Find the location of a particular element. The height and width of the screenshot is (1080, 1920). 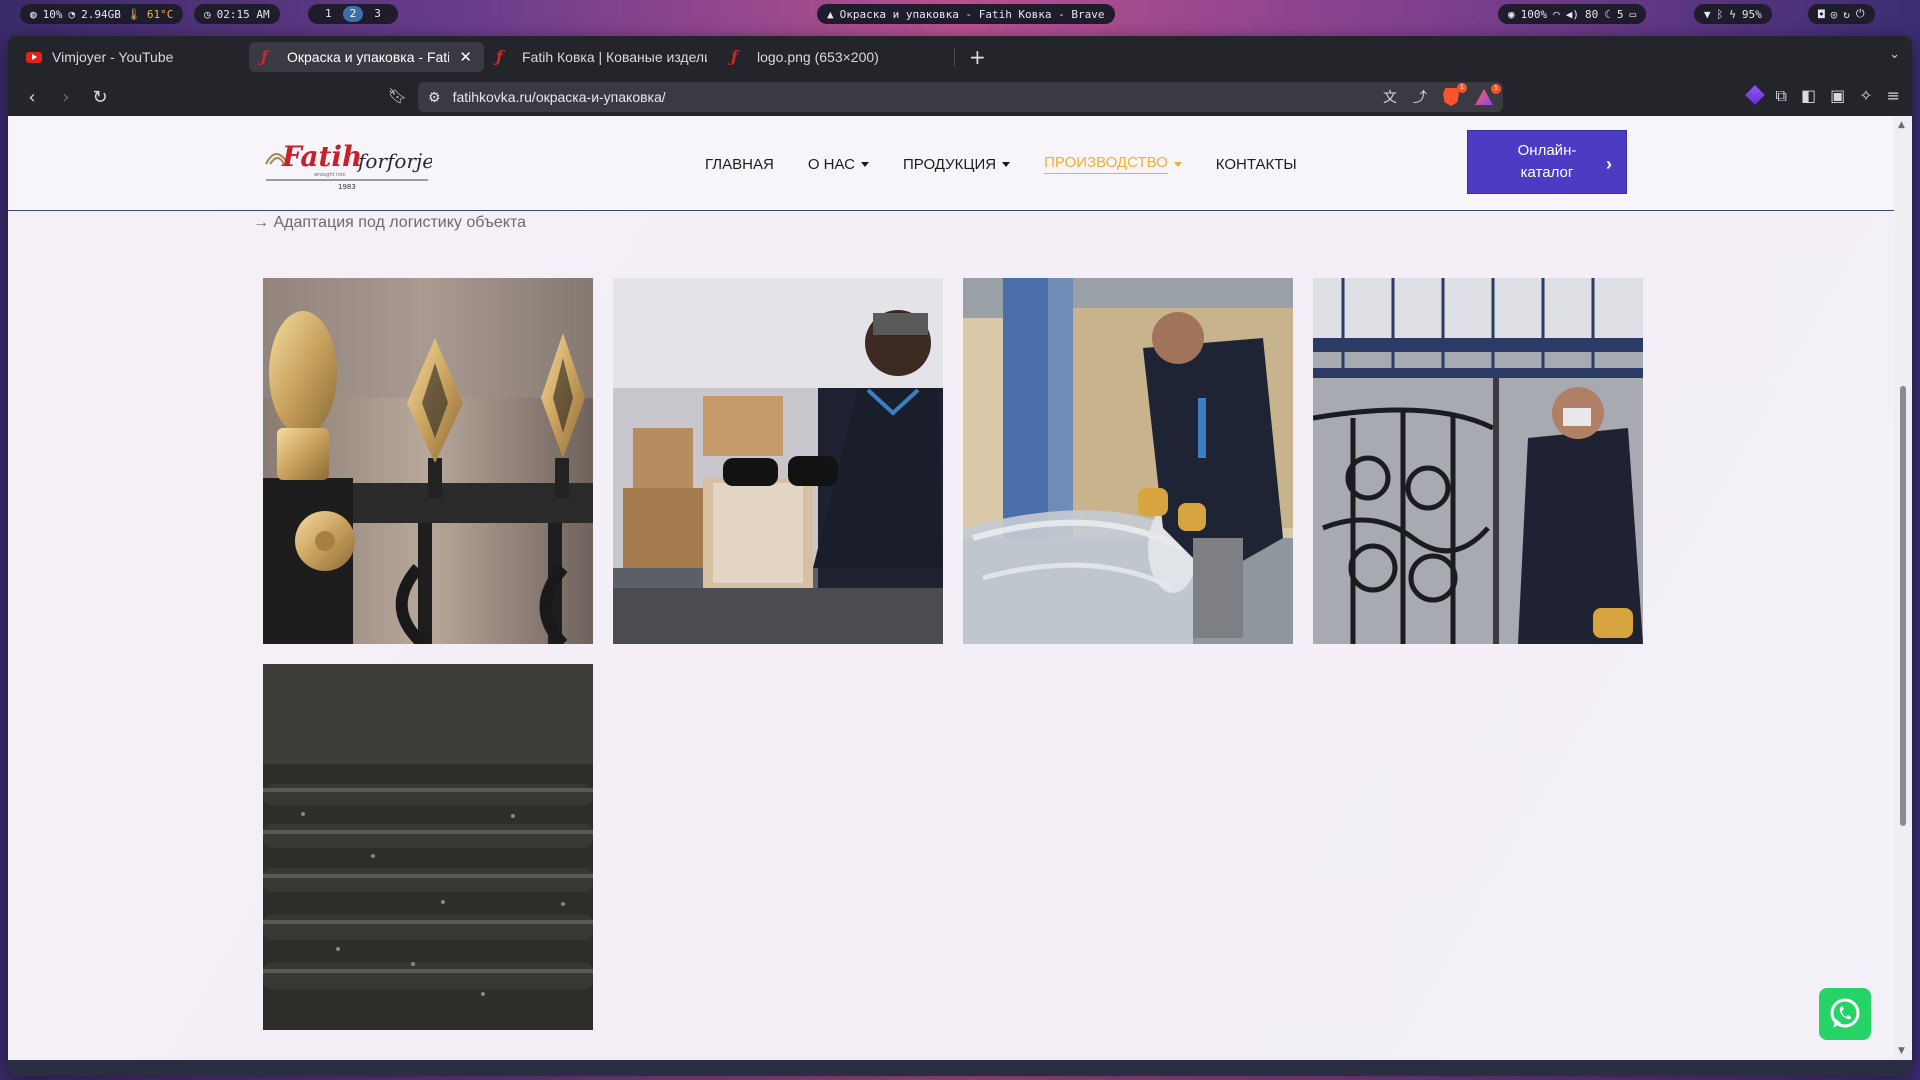

volume-icon: ◀) is located at coordinates (1572, 14).